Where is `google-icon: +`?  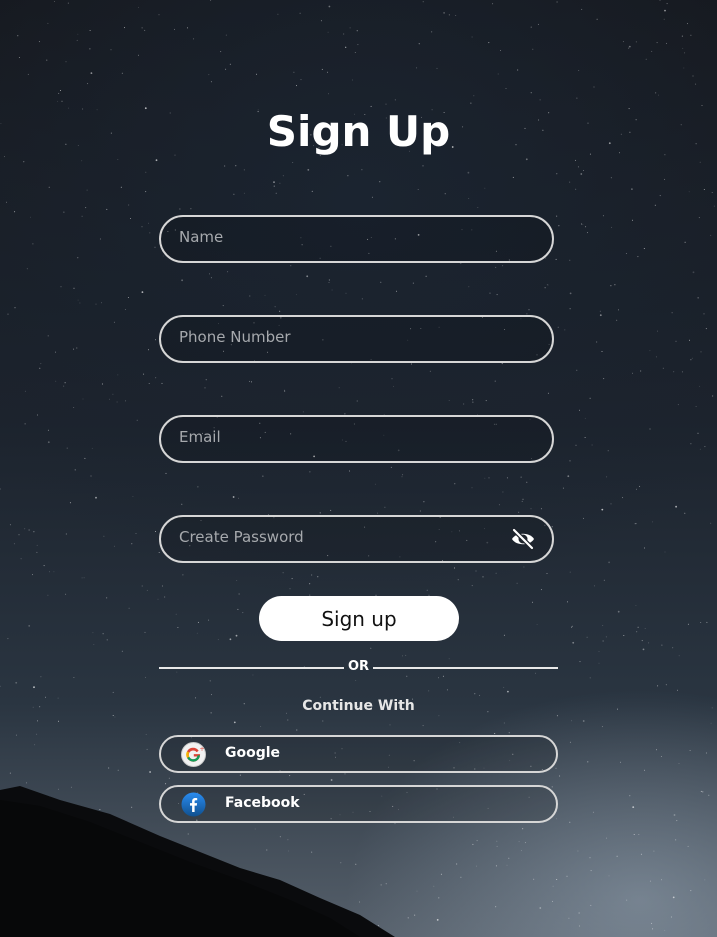 google-icon: + is located at coordinates (193, 754).